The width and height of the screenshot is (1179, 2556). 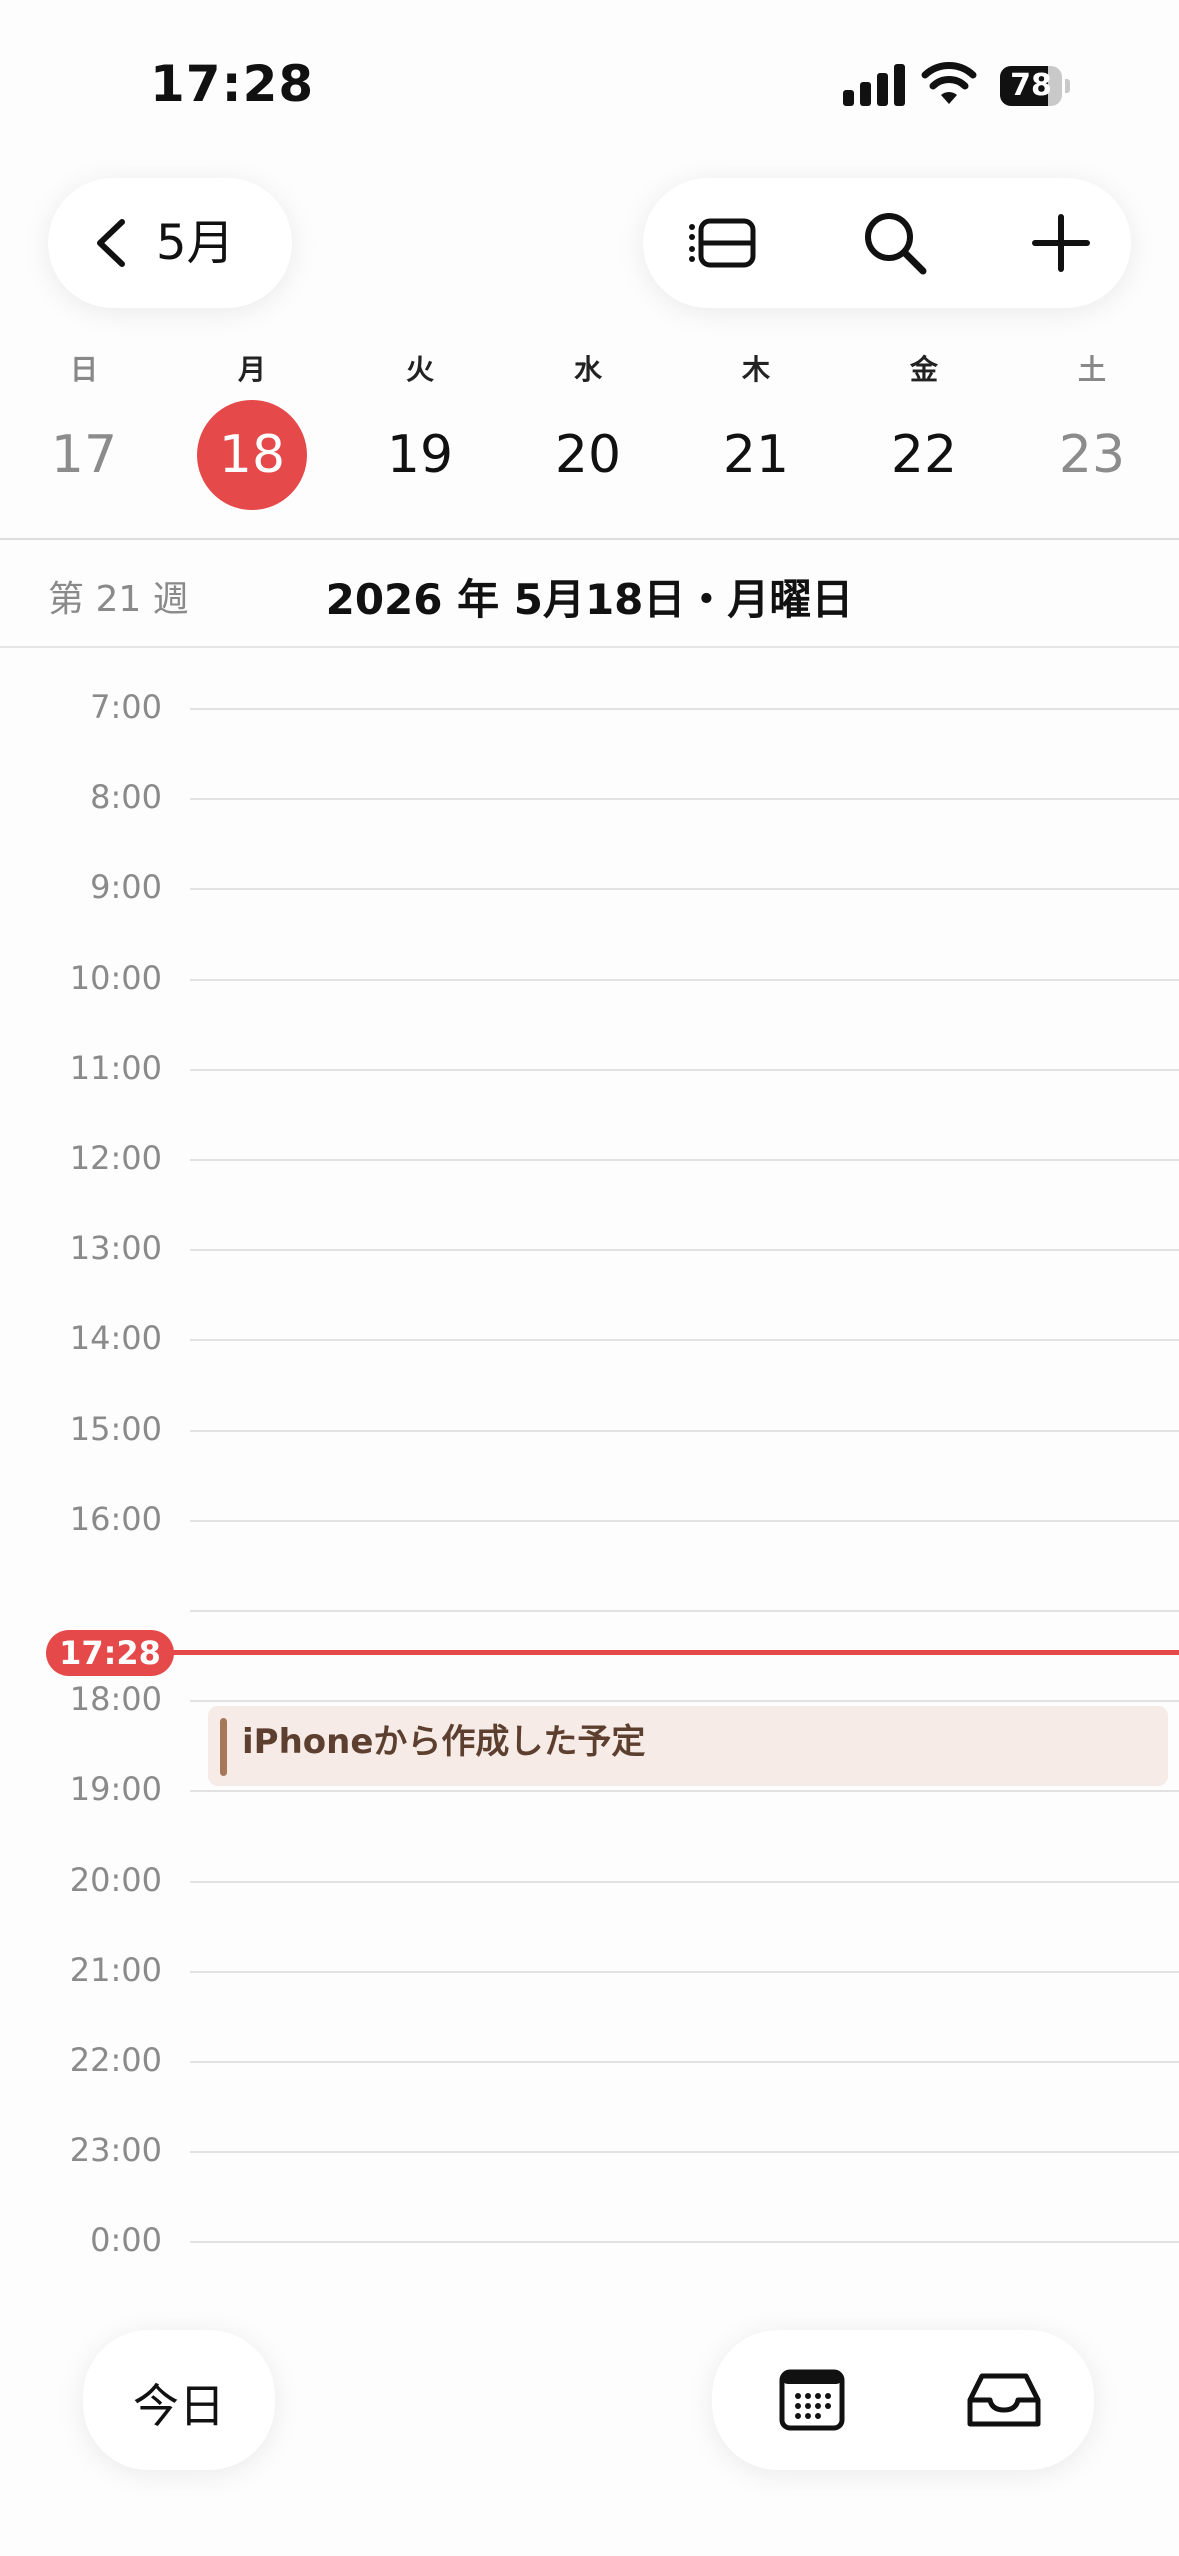 I want to click on hour-label: 19:00, so click(x=115, y=1789).